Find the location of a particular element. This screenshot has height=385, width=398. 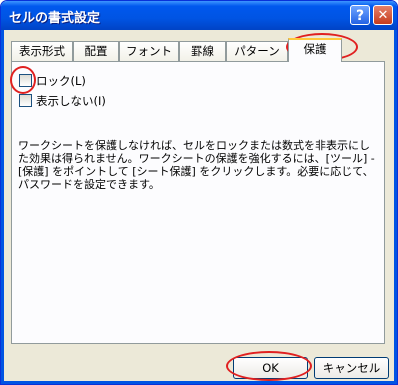

hidden-checkbox is located at coordinates (25, 100).